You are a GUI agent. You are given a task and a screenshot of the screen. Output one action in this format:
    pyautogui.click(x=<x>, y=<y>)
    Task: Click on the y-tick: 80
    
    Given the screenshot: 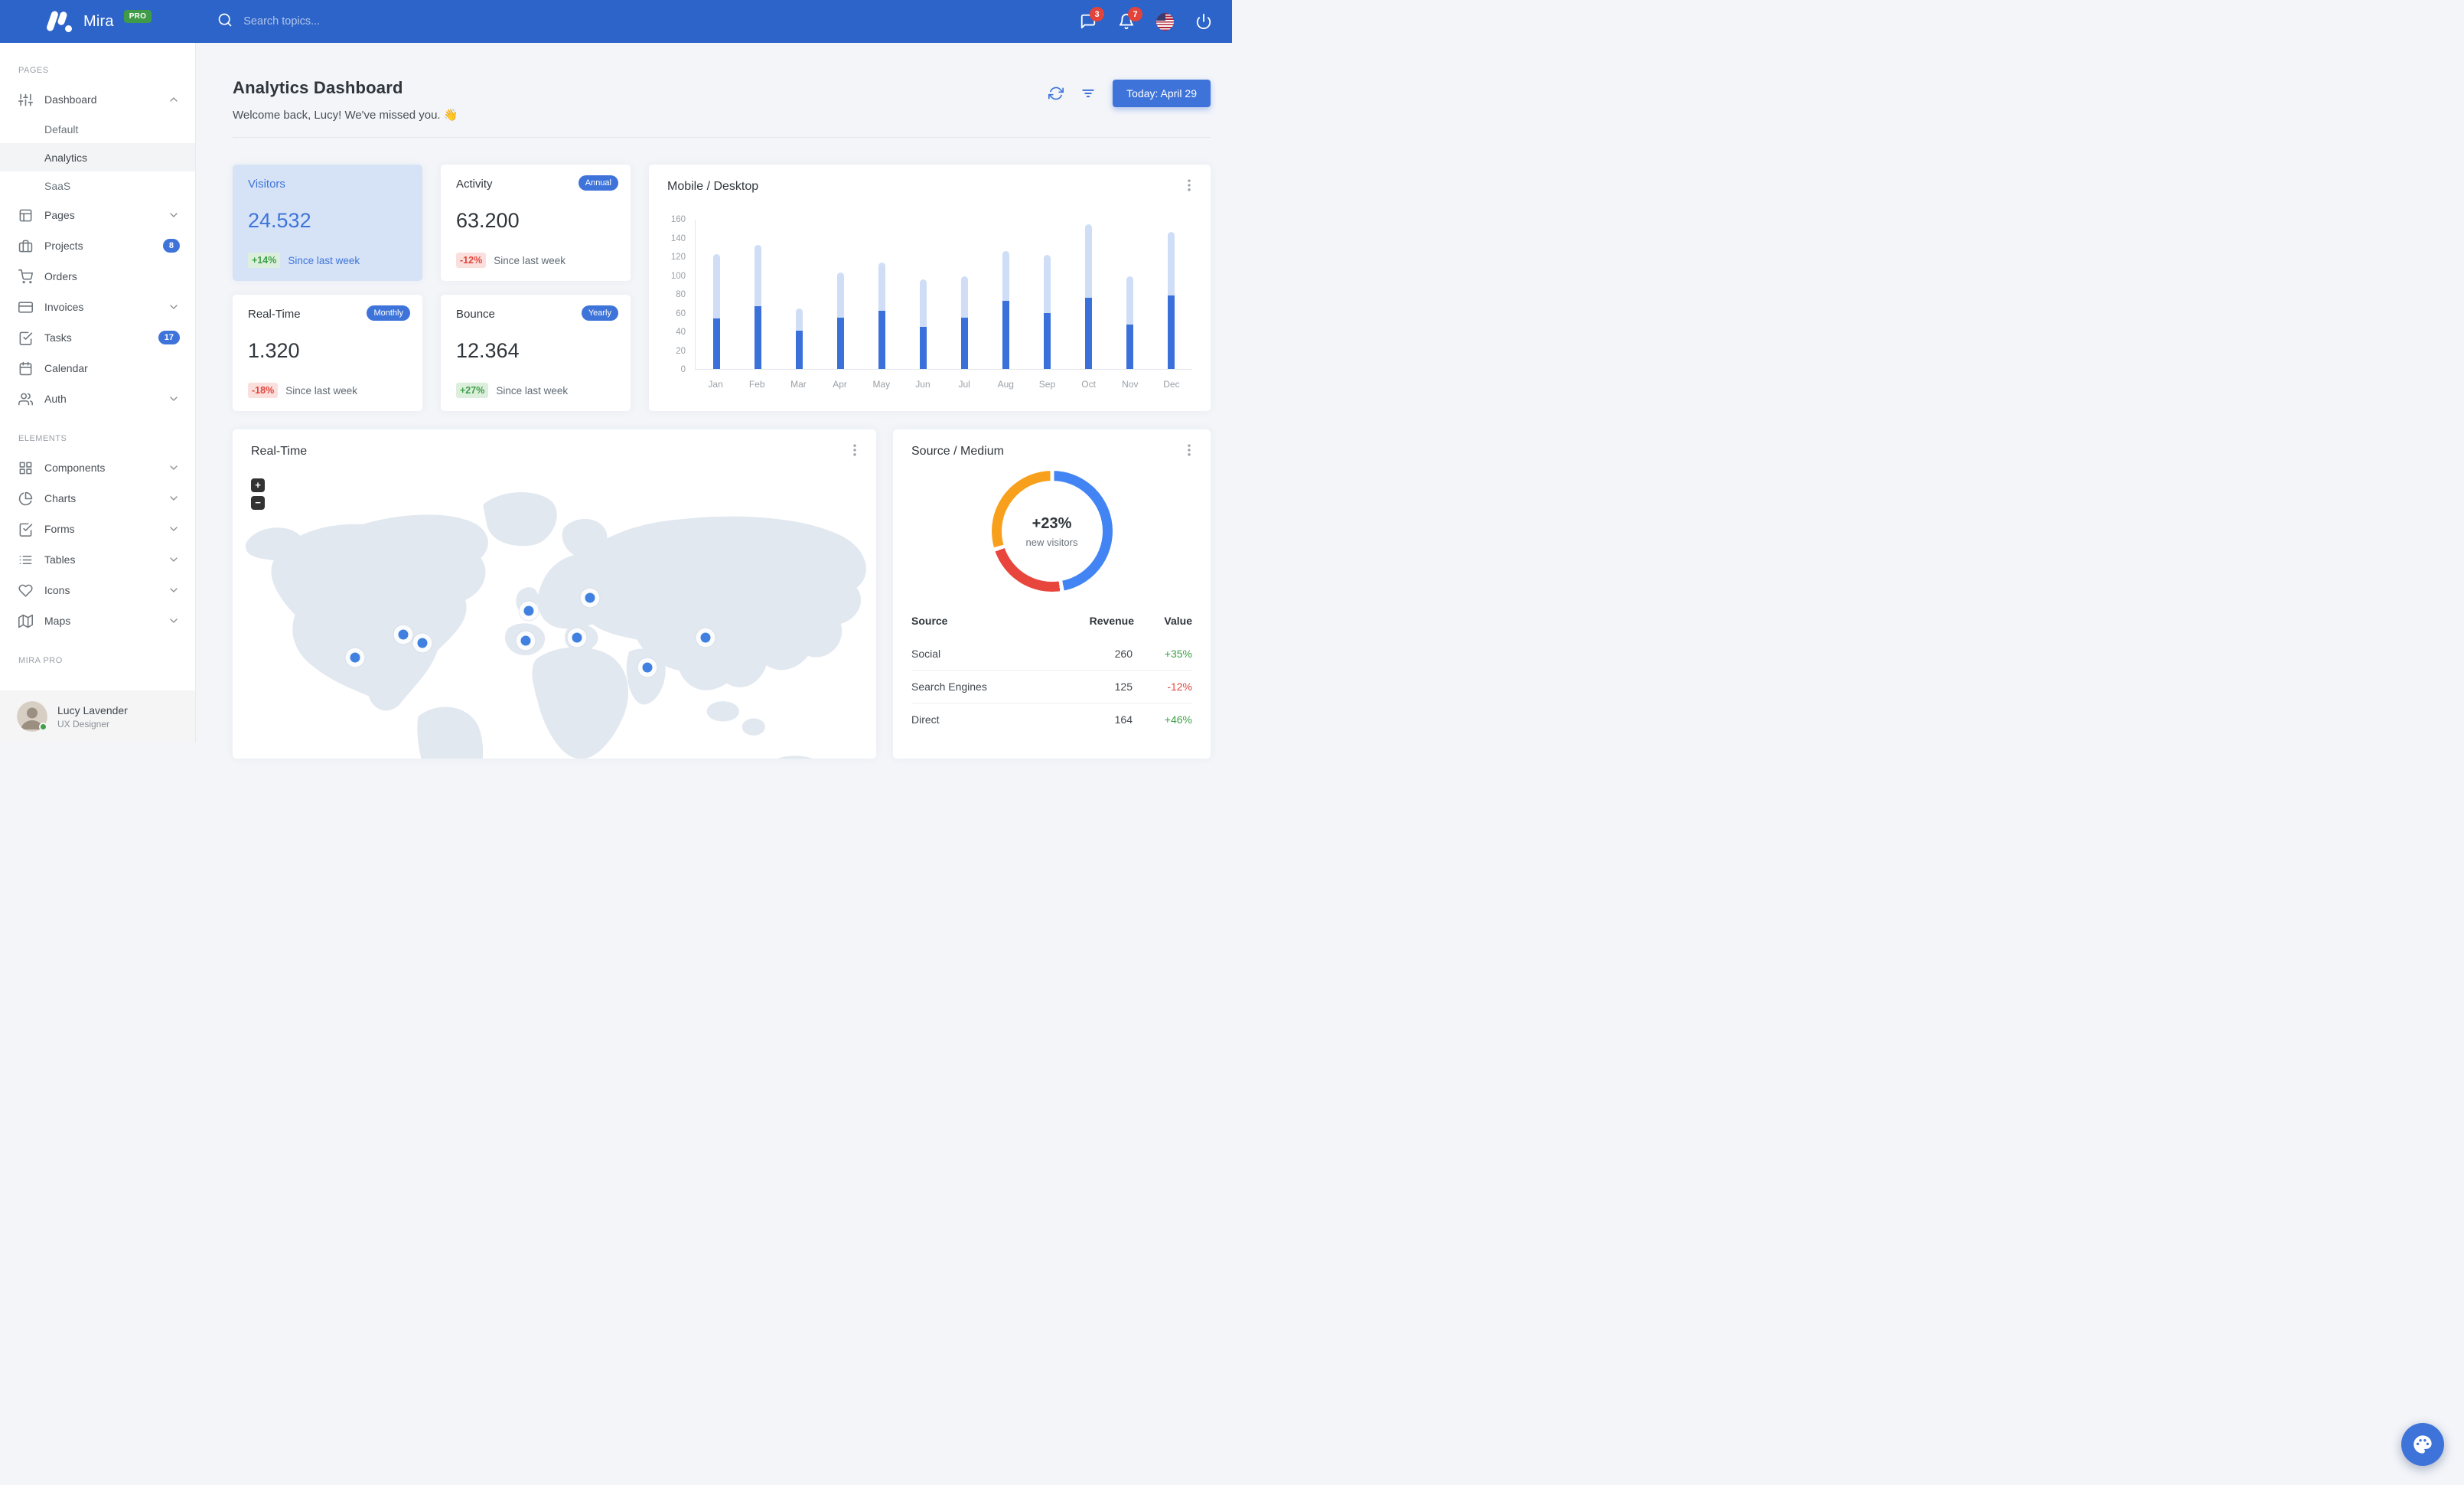 What is the action you would take?
    pyautogui.click(x=681, y=294)
    